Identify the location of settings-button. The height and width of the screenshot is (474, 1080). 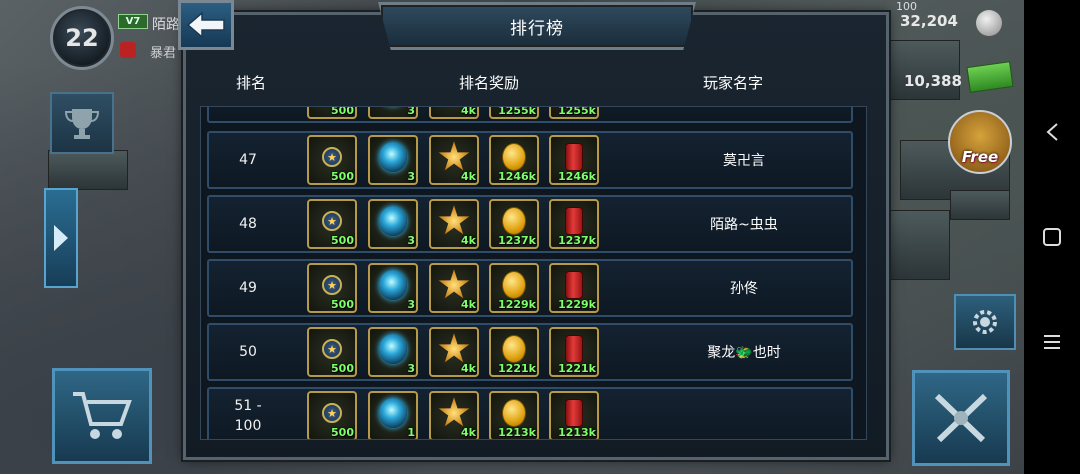
(985, 322).